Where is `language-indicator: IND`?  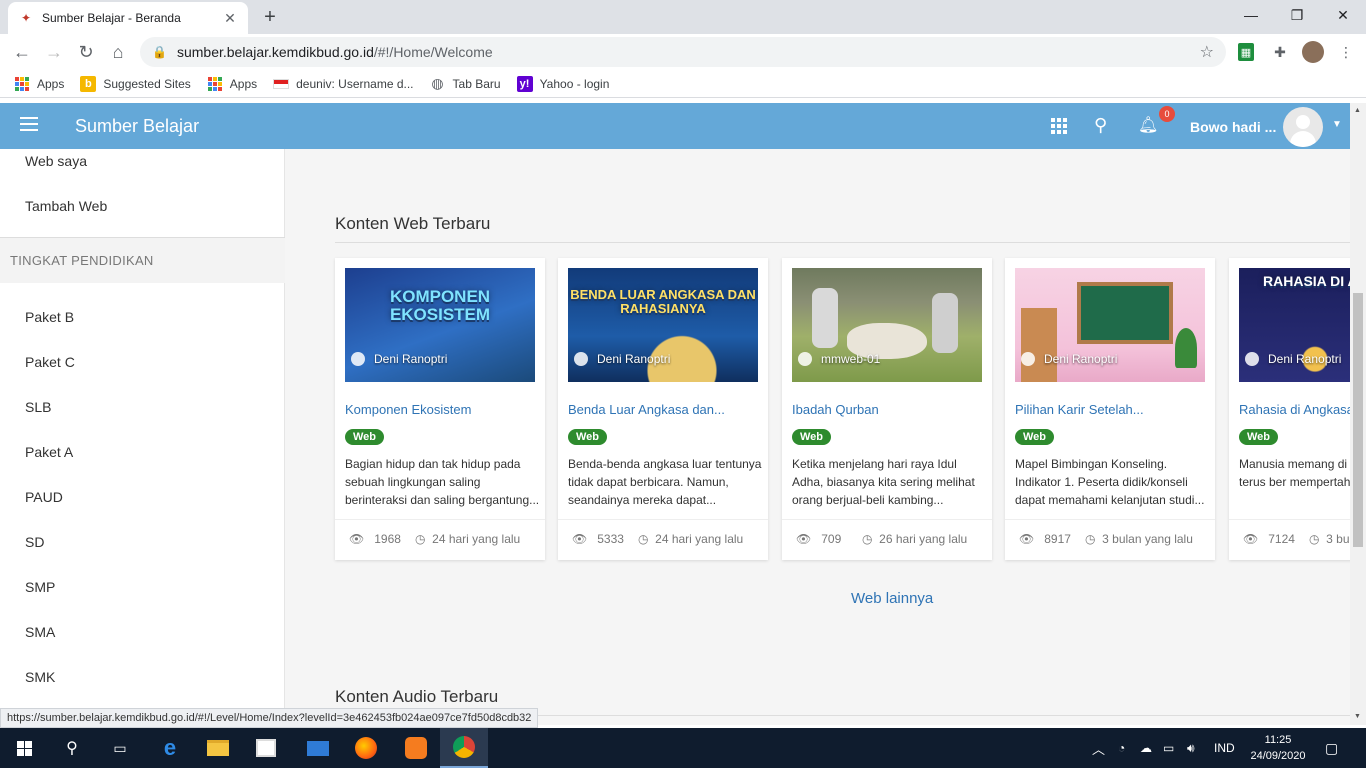 language-indicator: IND is located at coordinates (1224, 748).